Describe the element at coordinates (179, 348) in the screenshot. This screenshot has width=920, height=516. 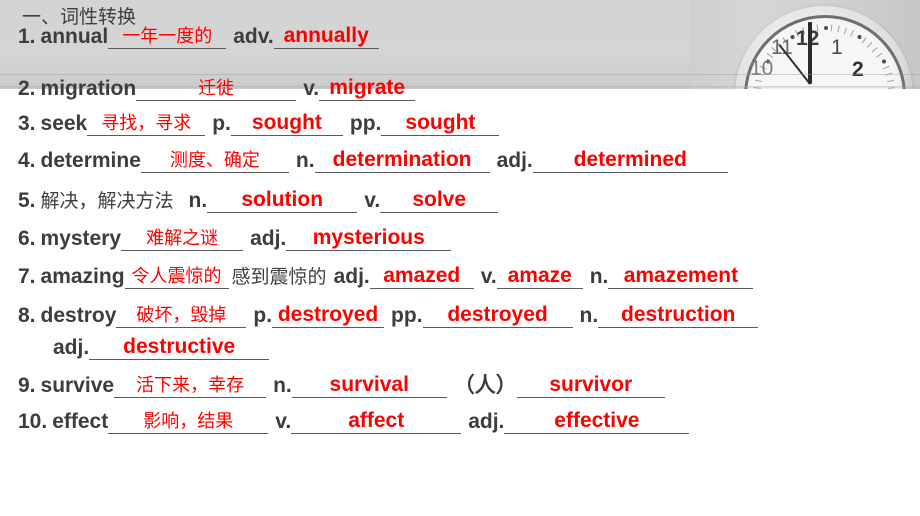
I see `answer-blank: destructive` at that location.